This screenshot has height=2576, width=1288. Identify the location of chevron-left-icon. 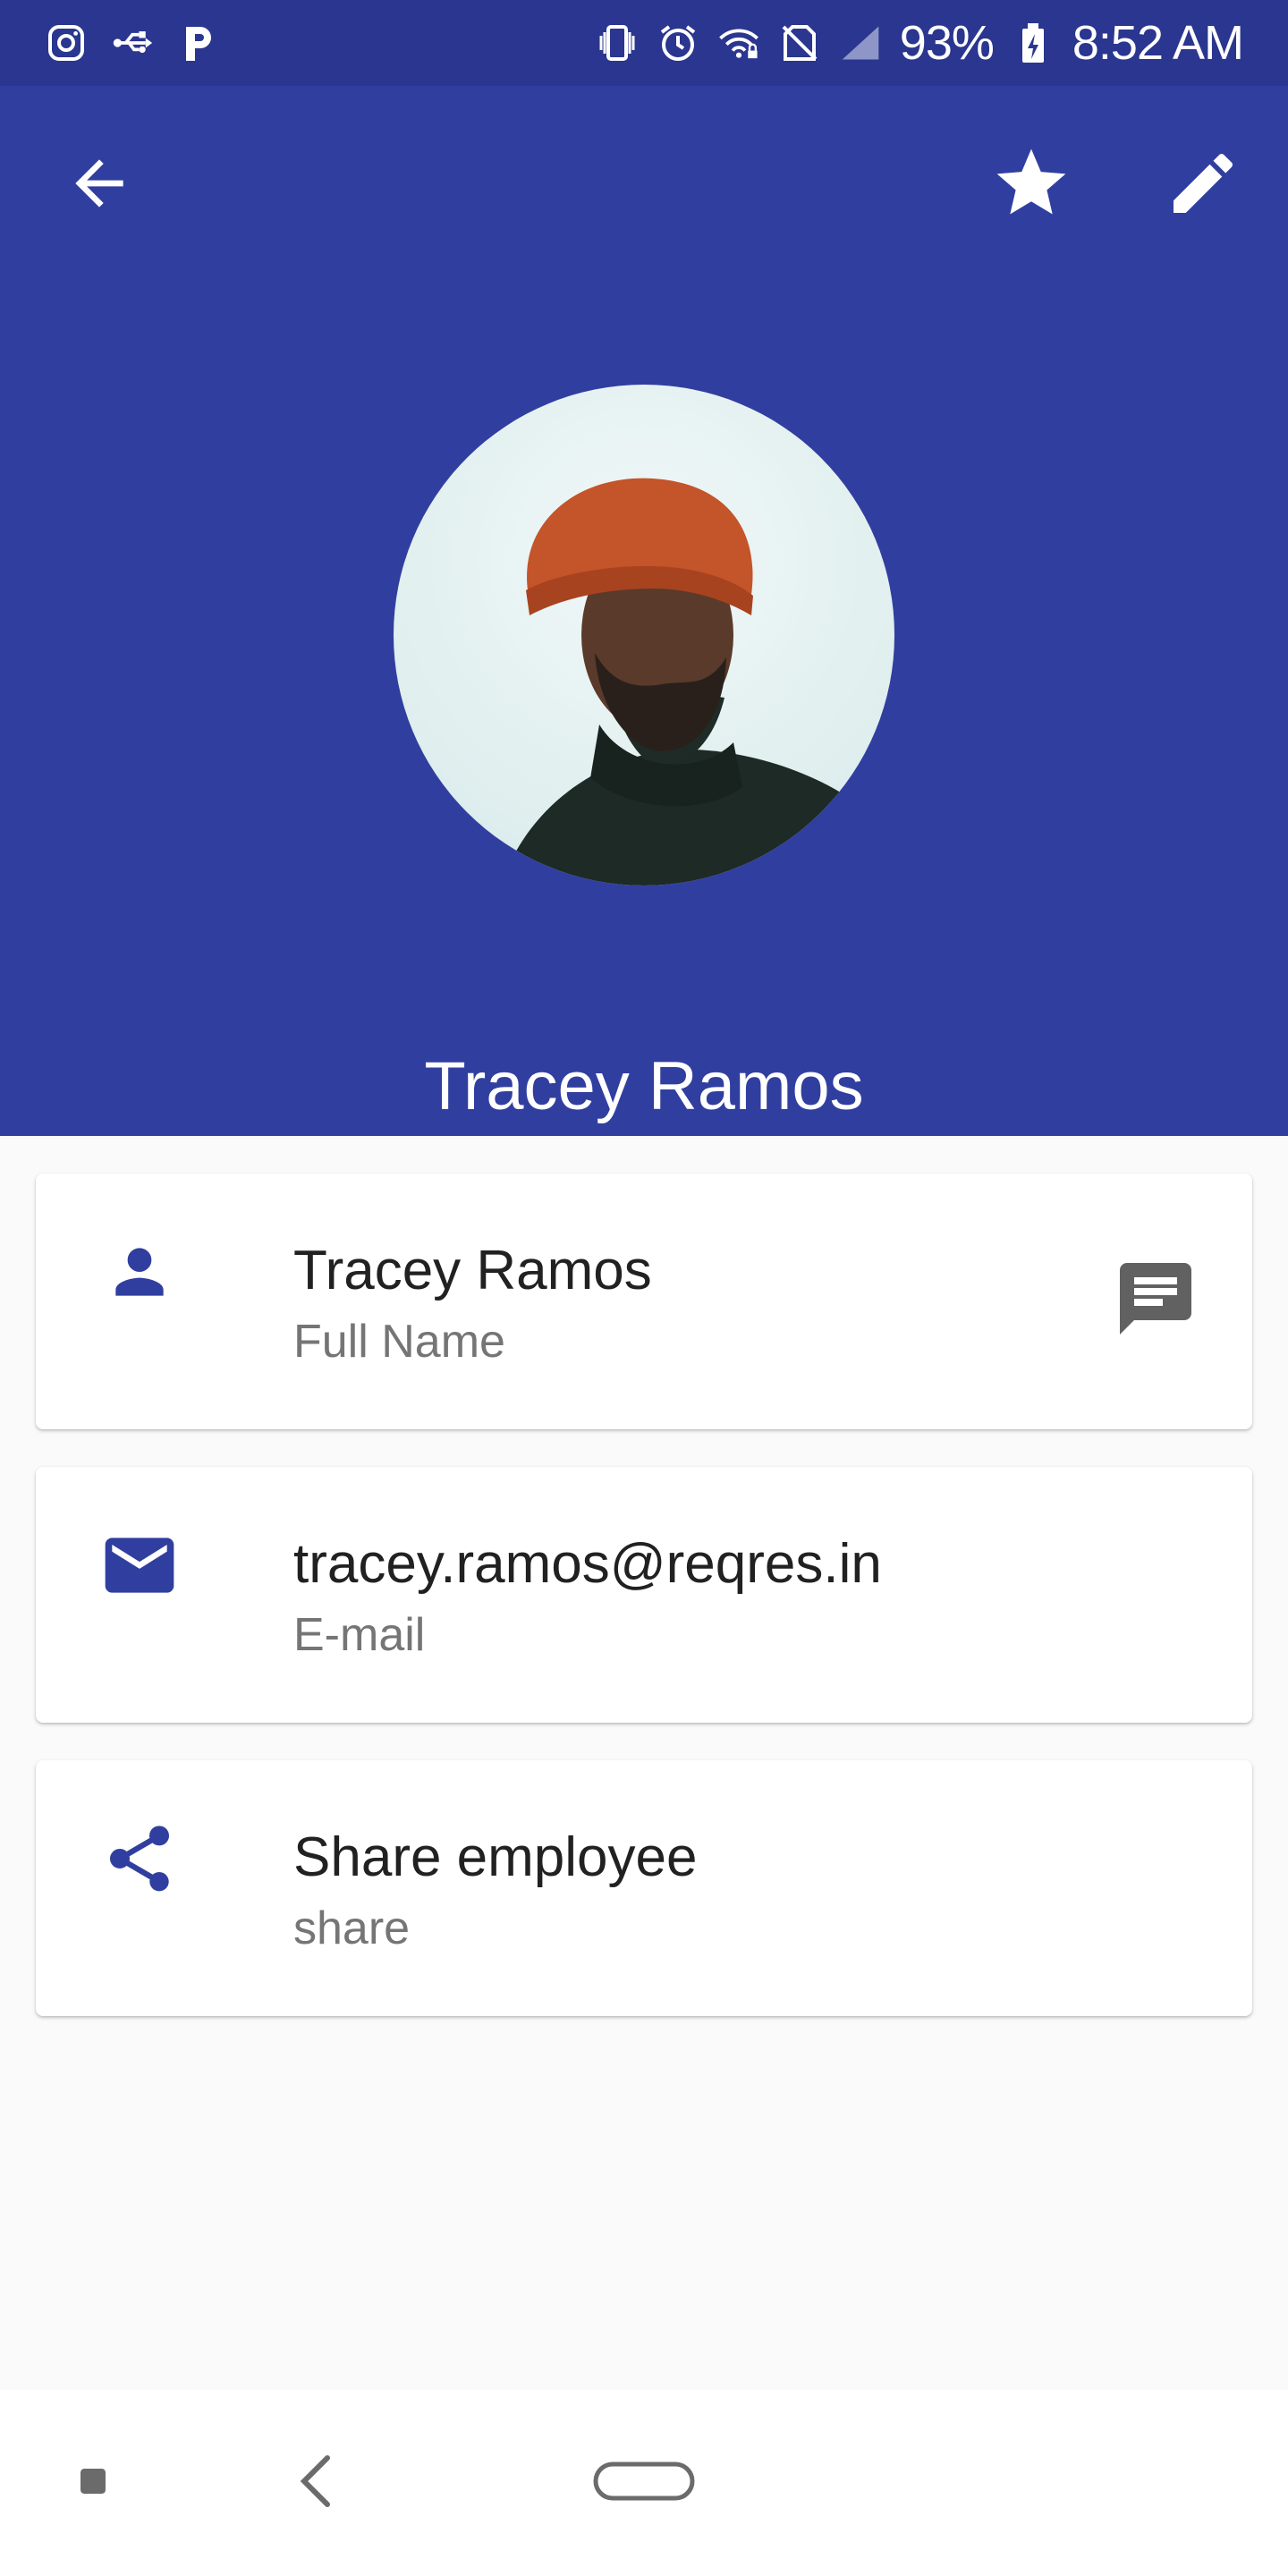
(315, 2483).